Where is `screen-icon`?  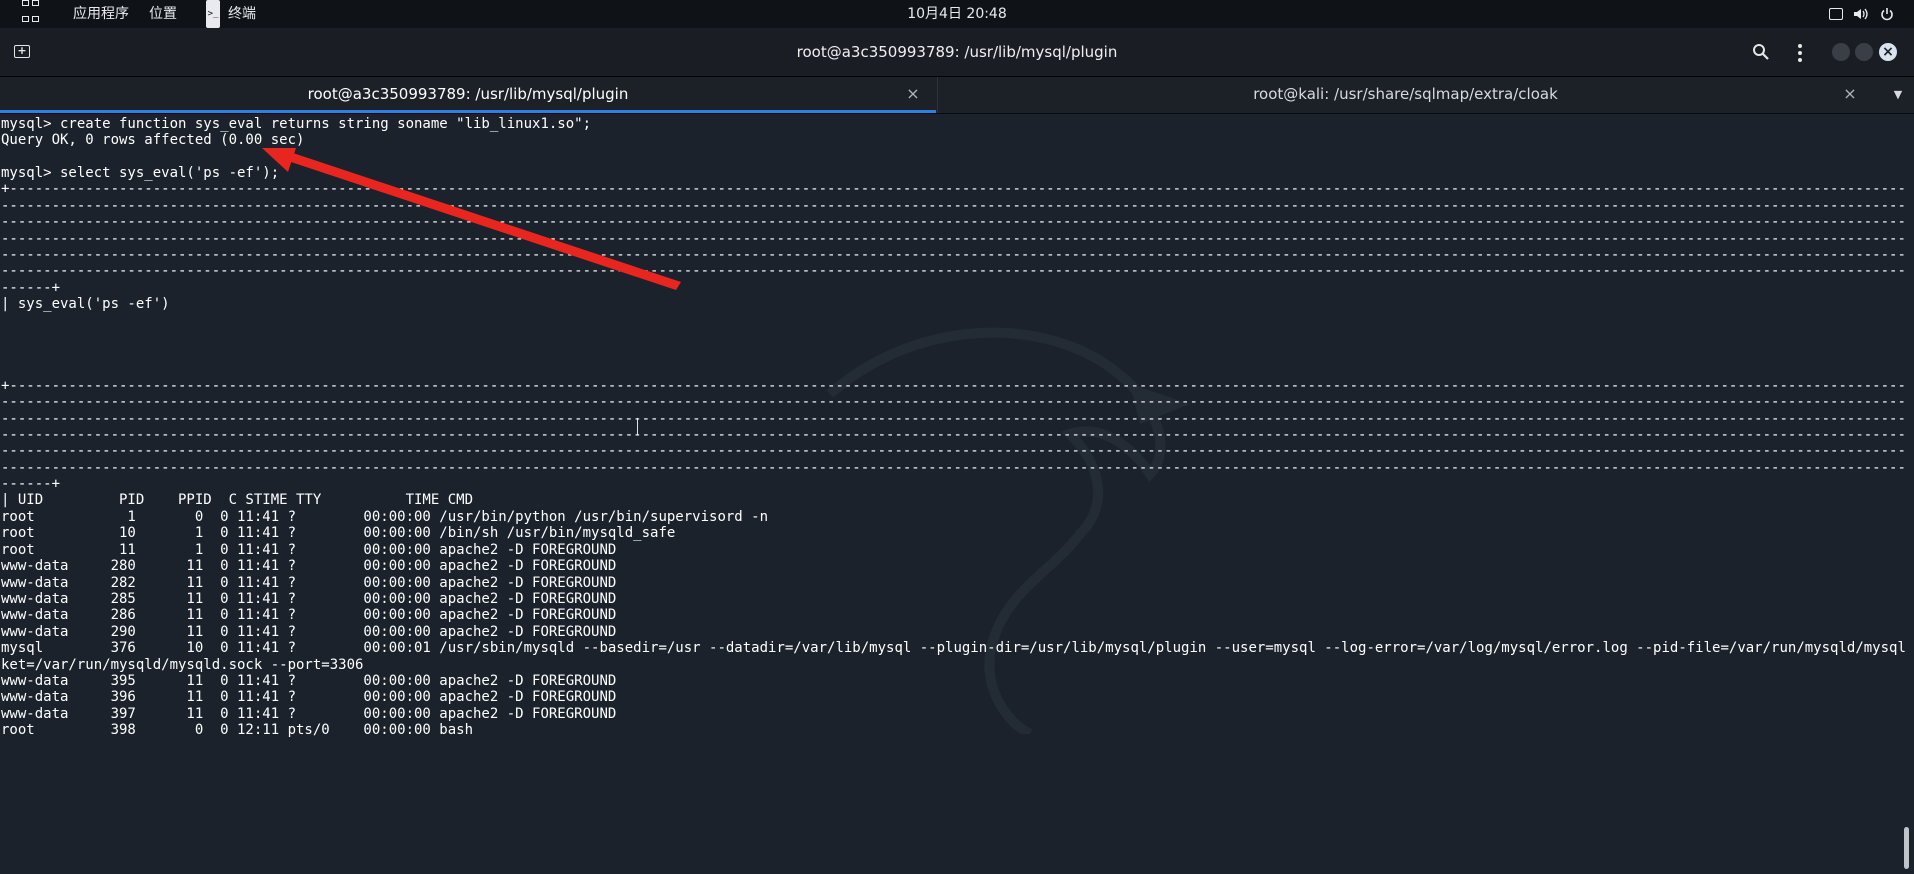 screen-icon is located at coordinates (1836, 14).